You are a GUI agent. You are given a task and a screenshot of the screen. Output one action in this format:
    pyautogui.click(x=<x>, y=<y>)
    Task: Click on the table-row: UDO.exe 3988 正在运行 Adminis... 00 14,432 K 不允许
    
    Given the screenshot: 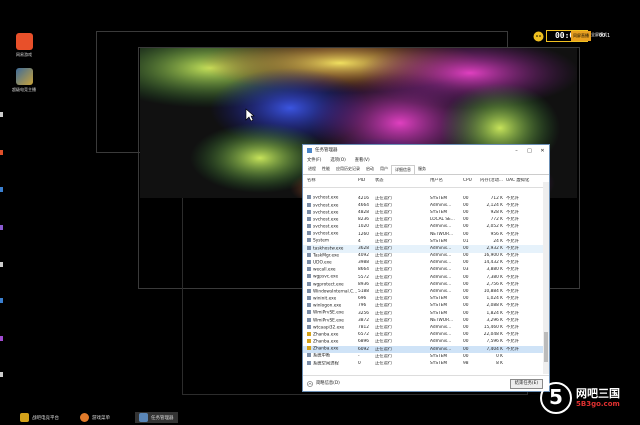 What is the action you would take?
    pyautogui.click(x=423, y=263)
    